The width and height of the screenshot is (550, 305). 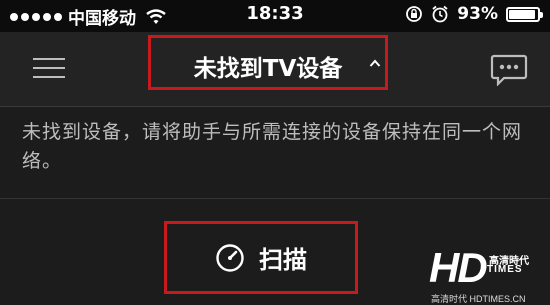 What do you see at coordinates (375, 63) in the screenshot?
I see `chevron-up-icon` at bounding box center [375, 63].